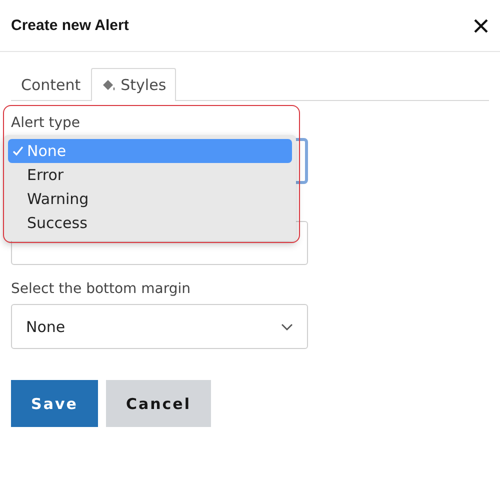  Describe the element at coordinates (150, 223) in the screenshot. I see `dropdown-option: Success` at that location.